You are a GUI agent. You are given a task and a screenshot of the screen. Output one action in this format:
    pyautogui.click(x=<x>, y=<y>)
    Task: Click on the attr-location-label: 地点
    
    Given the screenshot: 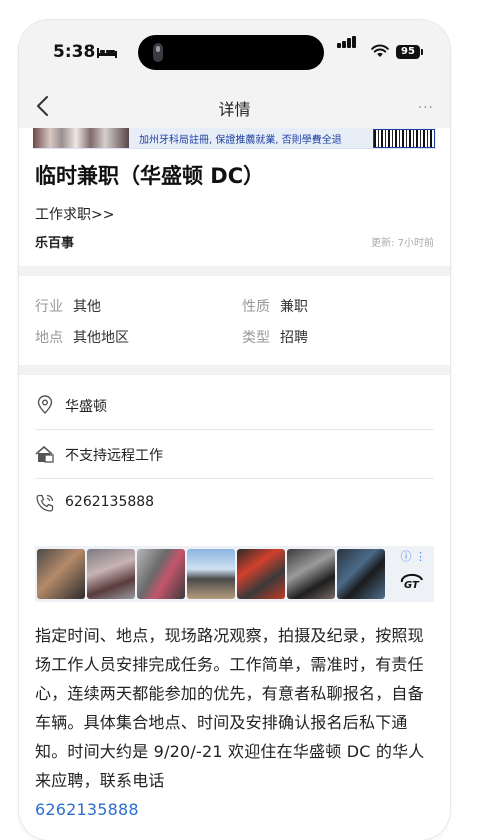 What is the action you would take?
    pyautogui.click(x=49, y=338)
    